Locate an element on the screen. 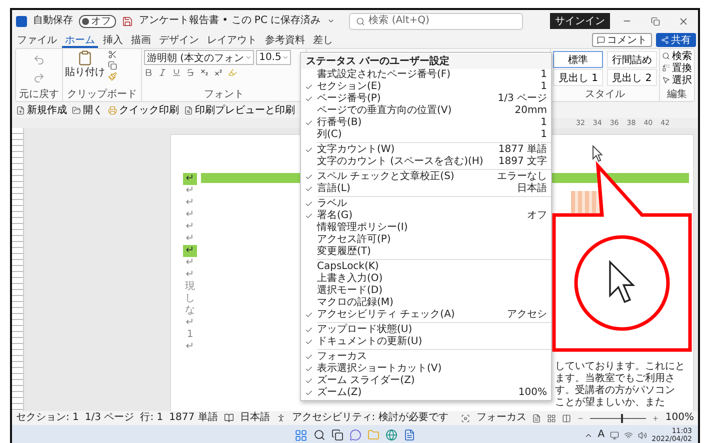 The height and width of the screenshot is (443, 710). share-icon is located at coordinates (665, 40).